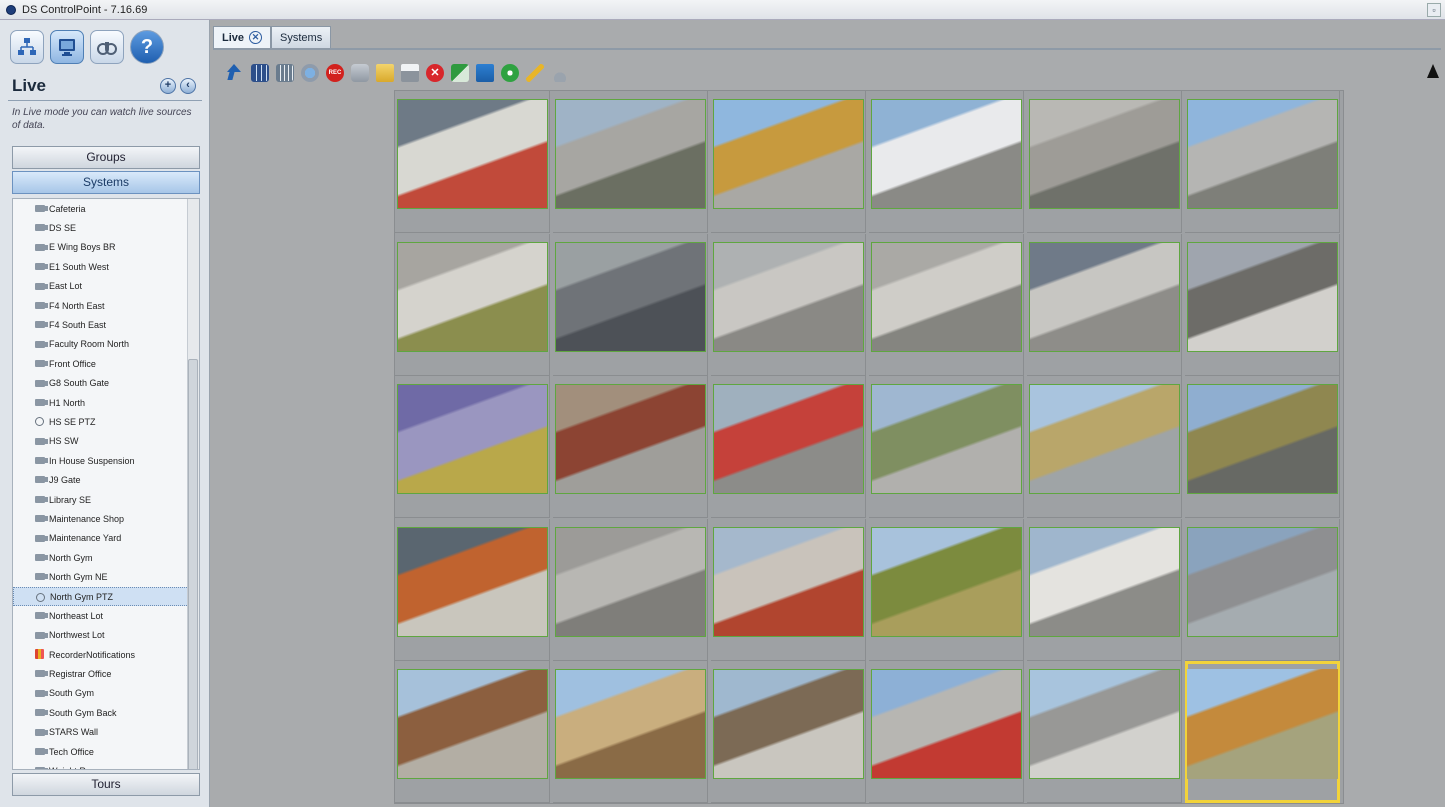  I want to click on systems-list-item: HS SE PTZ, so click(106, 421).